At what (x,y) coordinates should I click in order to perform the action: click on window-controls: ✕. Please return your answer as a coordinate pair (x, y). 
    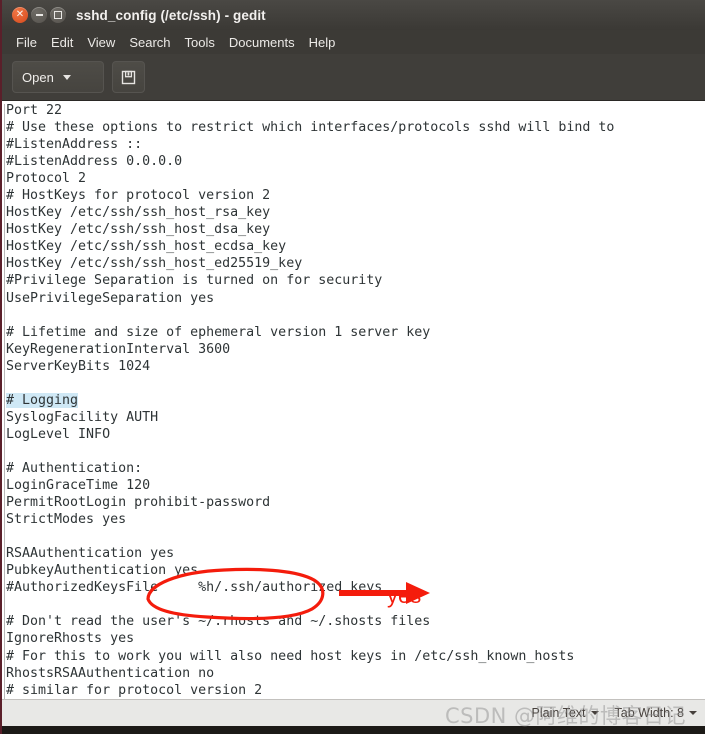
    Looking at the image, I should click on (39, 15).